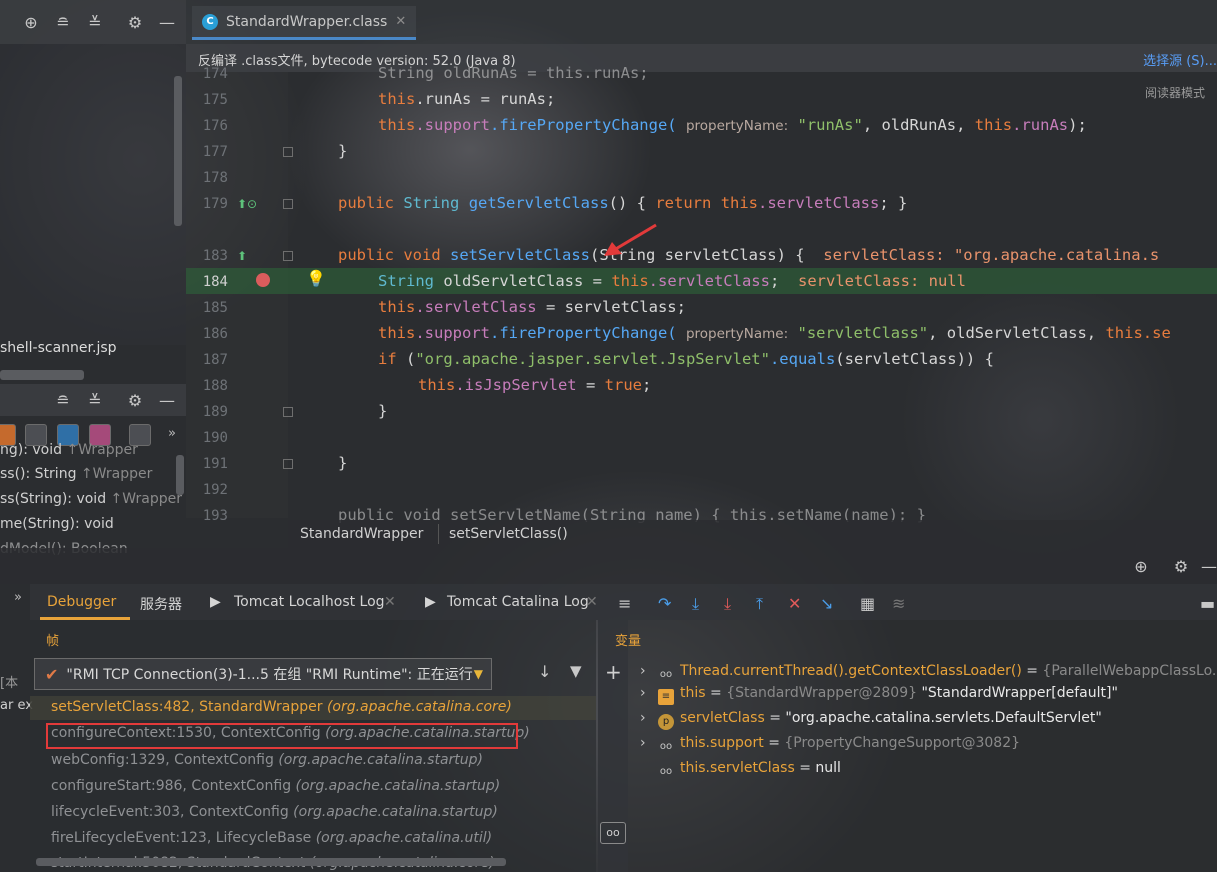  Describe the element at coordinates (263, 280) in the screenshot. I see `breakpoint-icon` at that location.